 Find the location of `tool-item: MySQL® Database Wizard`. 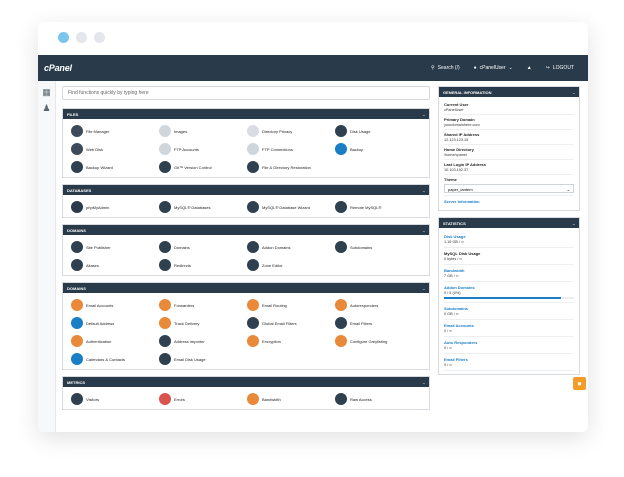

tool-item: MySQL® Database Wizard is located at coordinates (291, 207).